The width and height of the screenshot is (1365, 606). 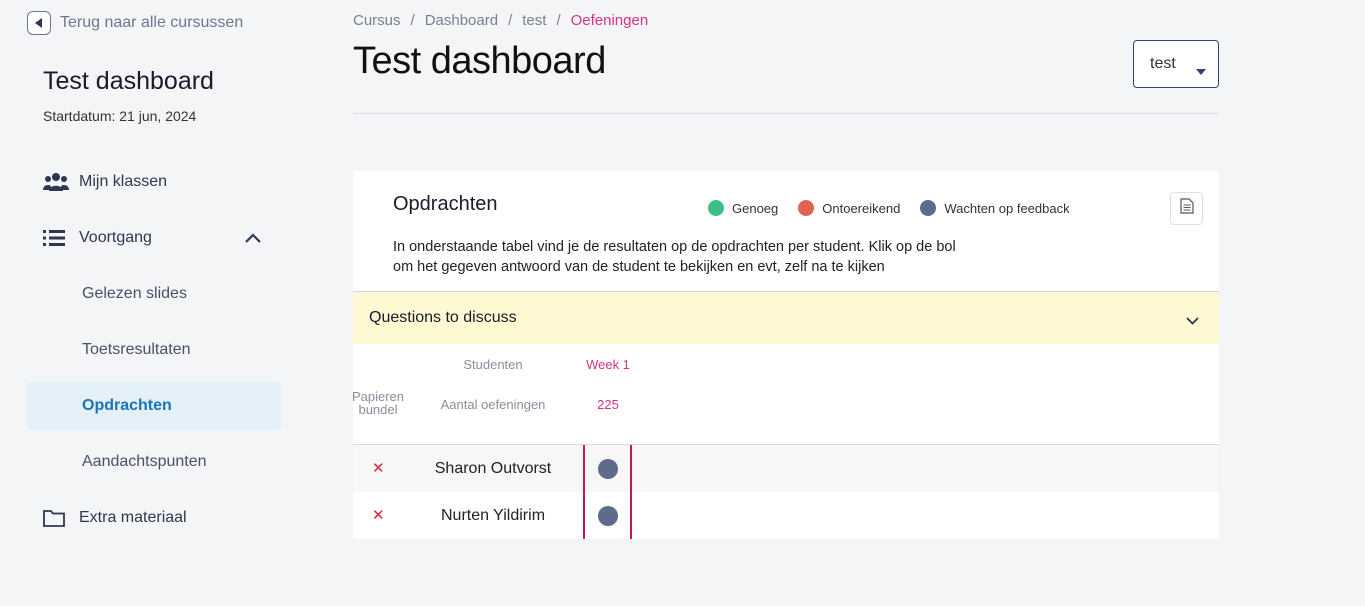 I want to click on legend-item-ontoereikend: Ontoereikend, so click(x=849, y=208).